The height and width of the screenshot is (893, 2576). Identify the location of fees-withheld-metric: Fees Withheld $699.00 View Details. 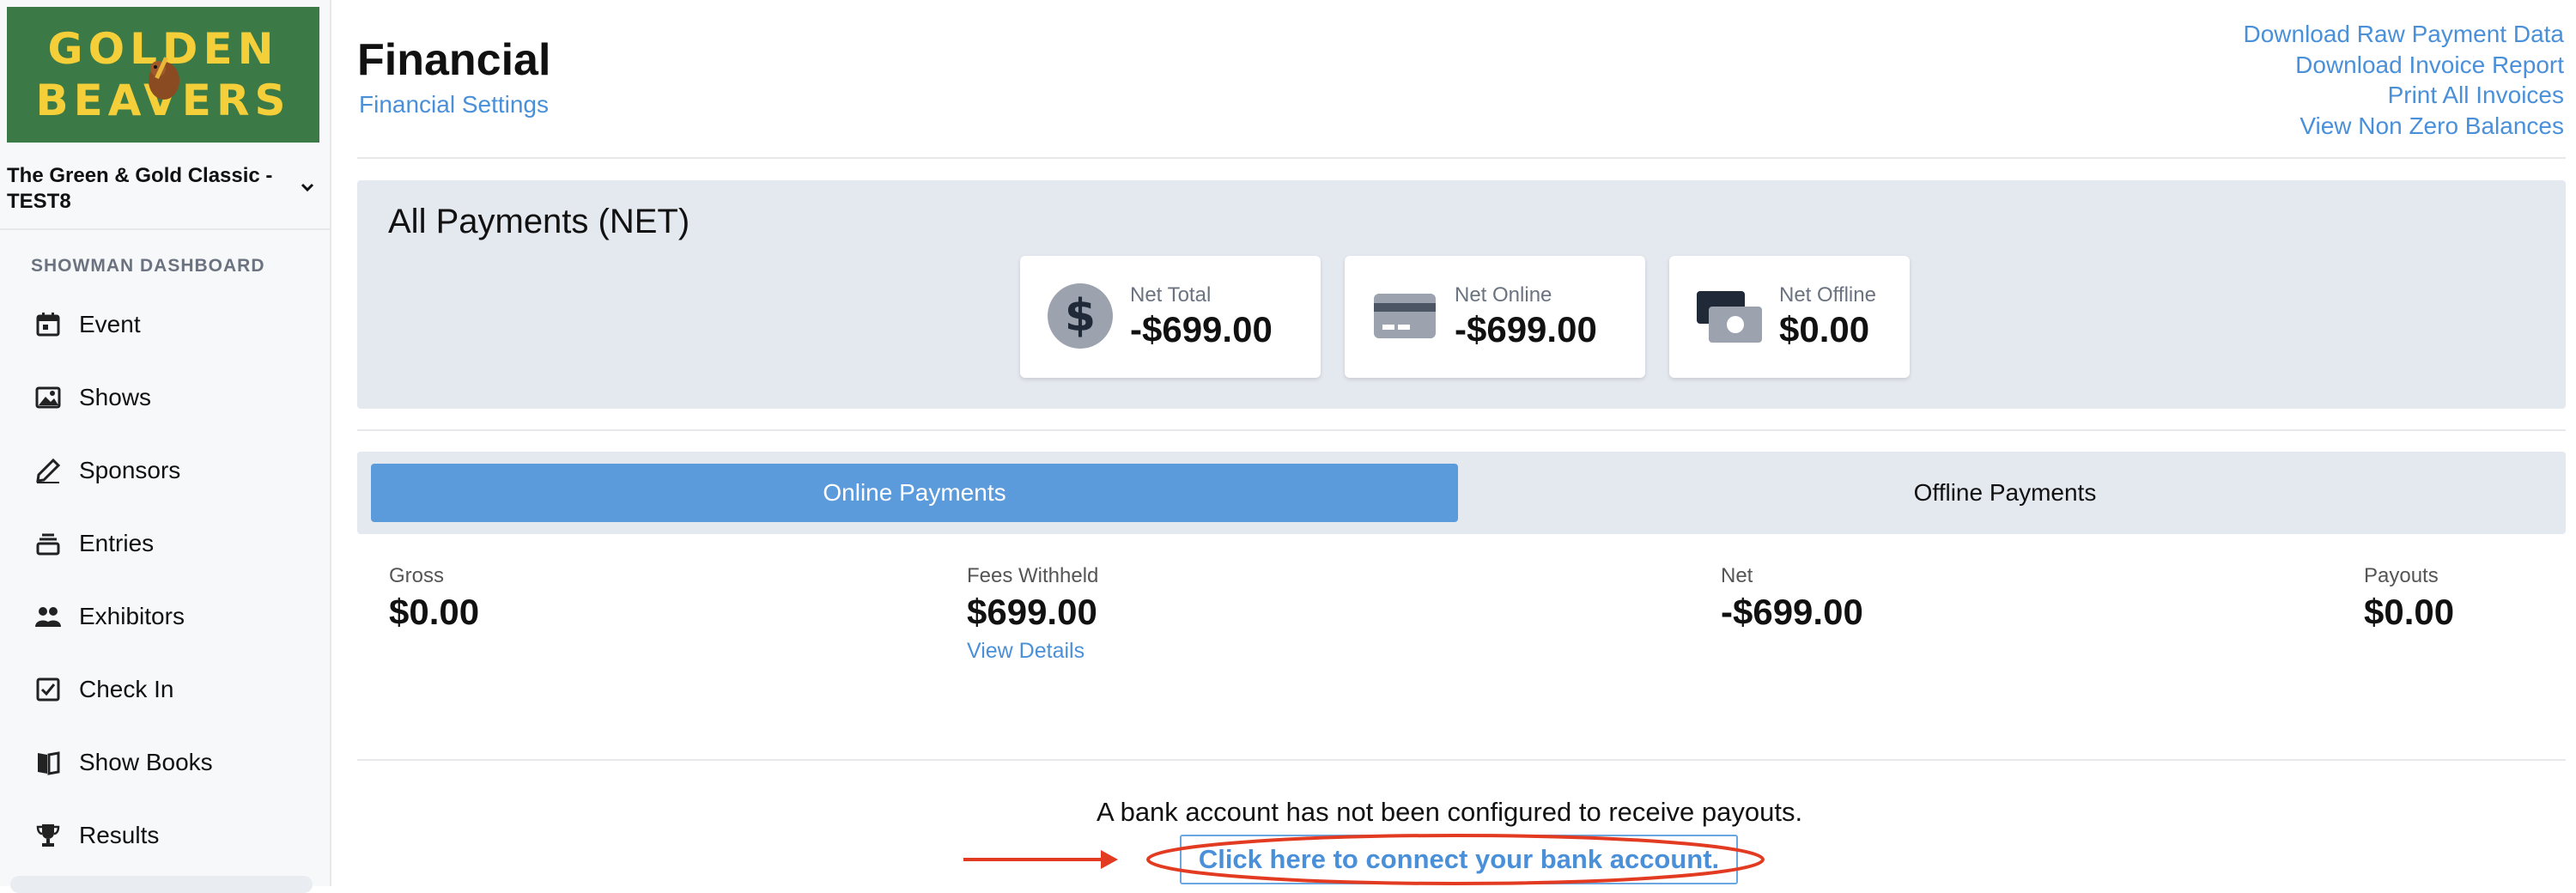
(1032, 615).